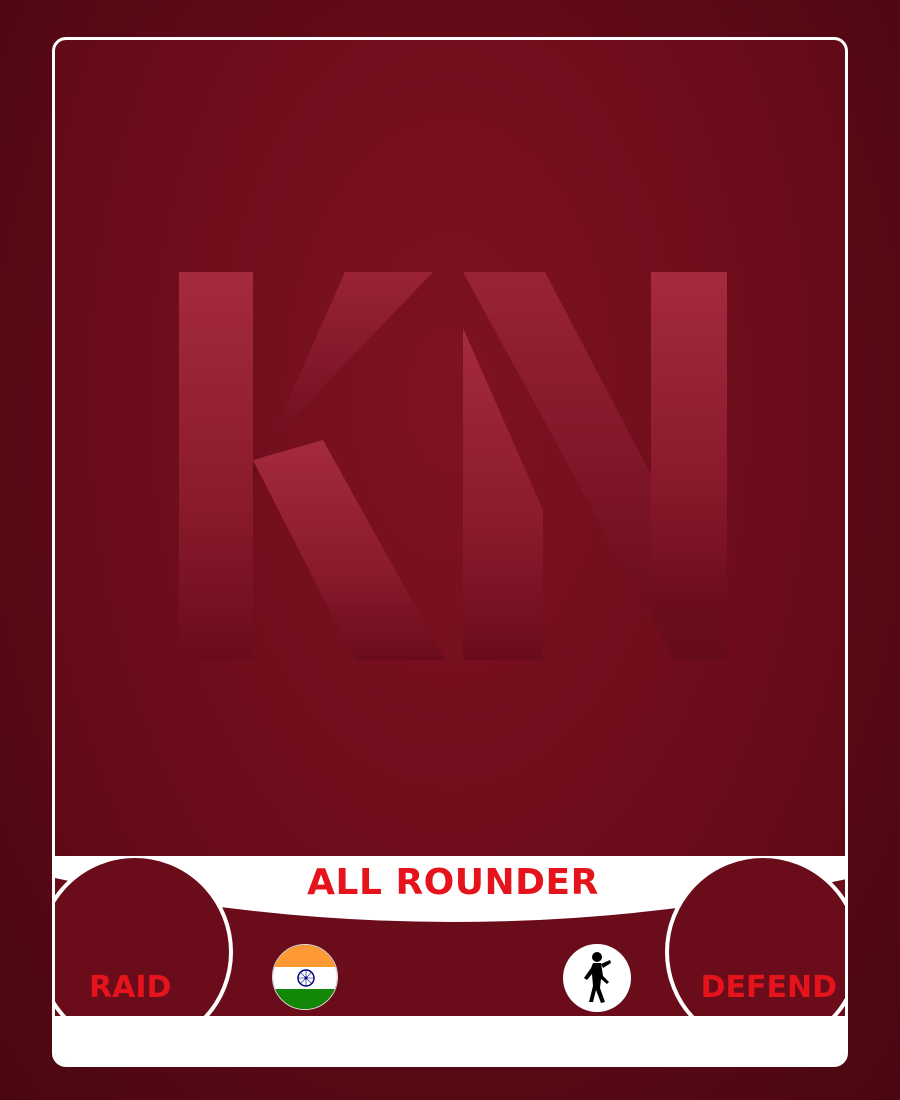 The width and height of the screenshot is (900, 1100). What do you see at coordinates (305, 977) in the screenshot?
I see `india-flag-icon` at bounding box center [305, 977].